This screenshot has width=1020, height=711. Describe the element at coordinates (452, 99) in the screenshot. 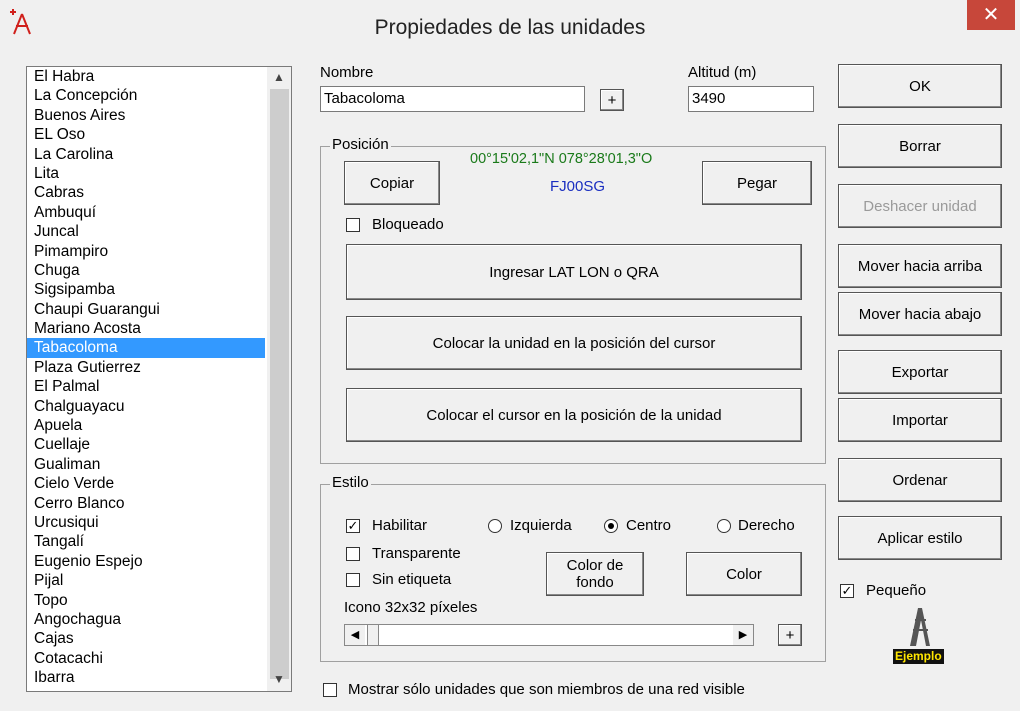

I see `nombre-field: Tabacoloma` at that location.